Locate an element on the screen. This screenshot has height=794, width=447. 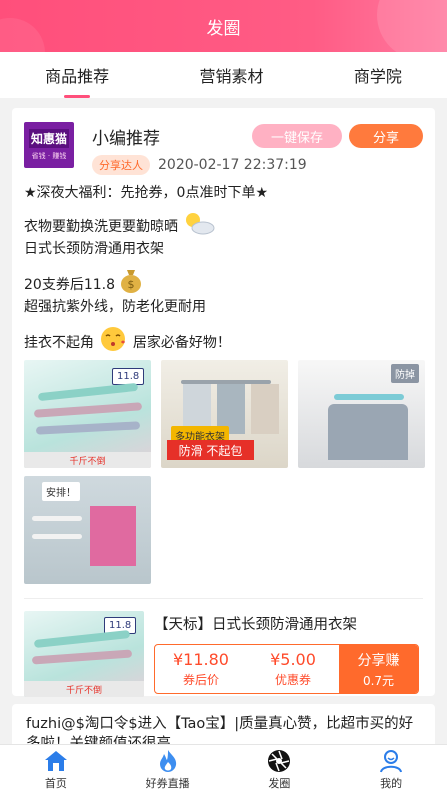
price-tag: 11.8 is located at coordinates (128, 376).